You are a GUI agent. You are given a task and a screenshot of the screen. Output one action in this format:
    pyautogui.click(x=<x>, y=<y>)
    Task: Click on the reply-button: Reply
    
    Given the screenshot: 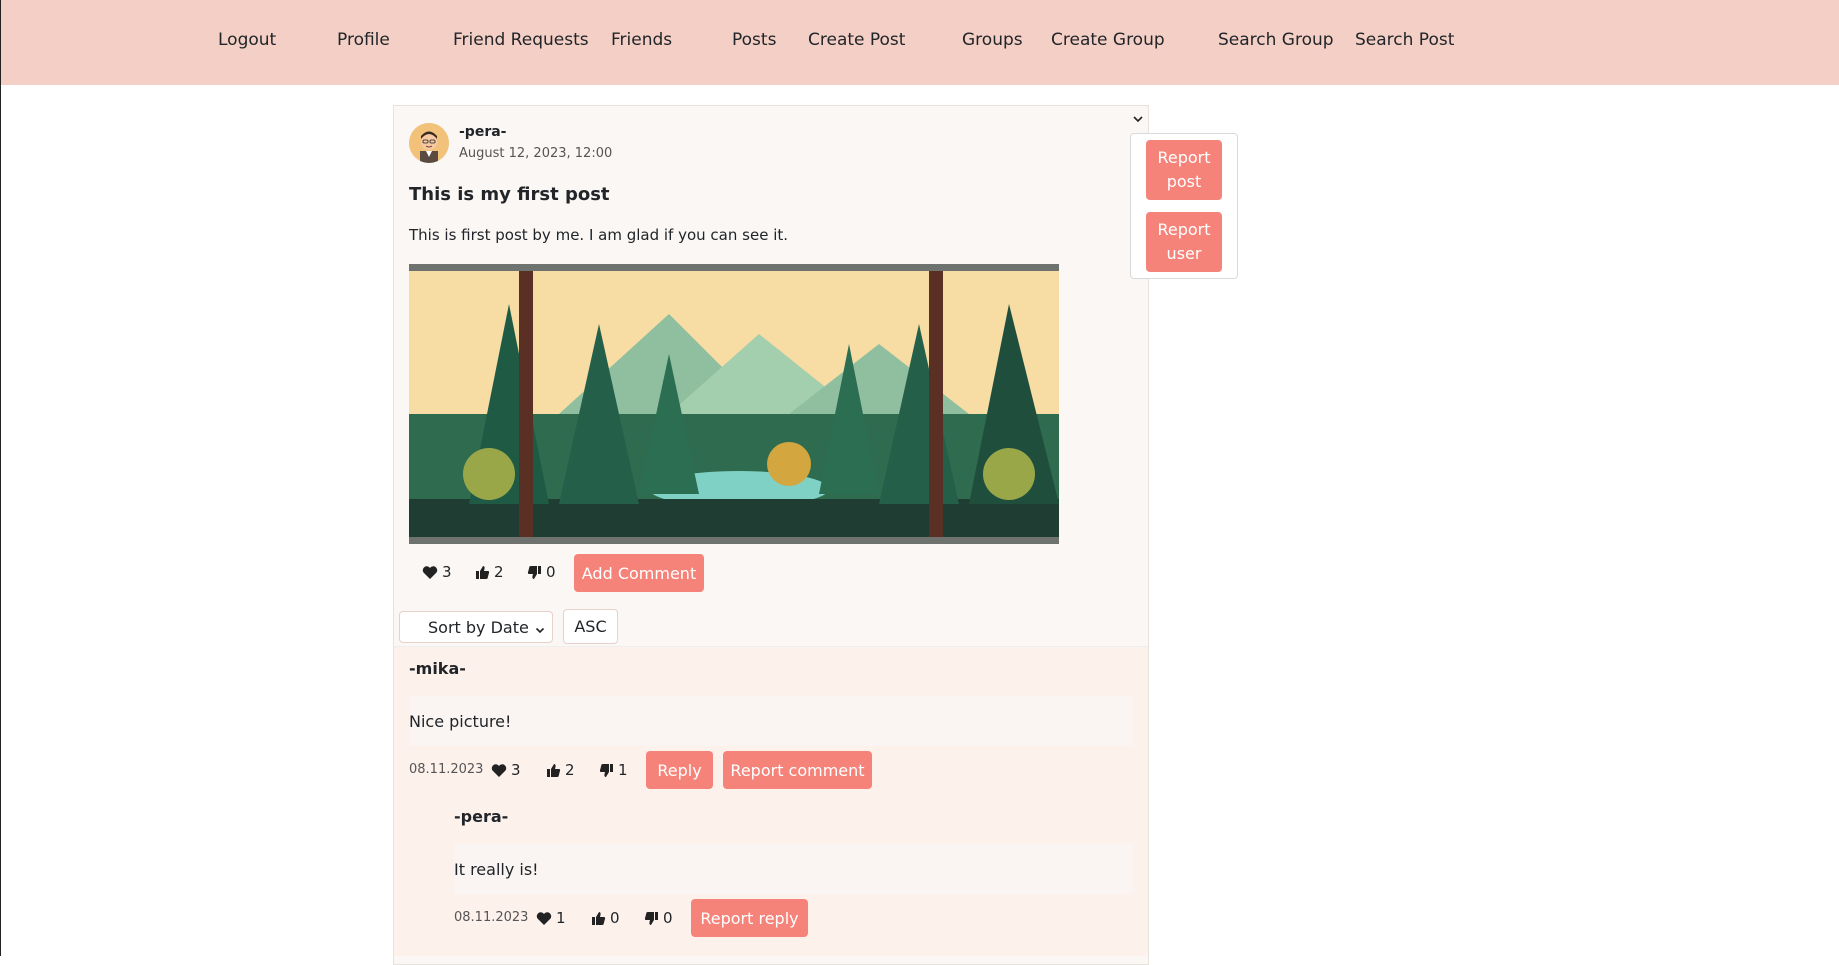 What is the action you would take?
    pyautogui.click(x=679, y=770)
    